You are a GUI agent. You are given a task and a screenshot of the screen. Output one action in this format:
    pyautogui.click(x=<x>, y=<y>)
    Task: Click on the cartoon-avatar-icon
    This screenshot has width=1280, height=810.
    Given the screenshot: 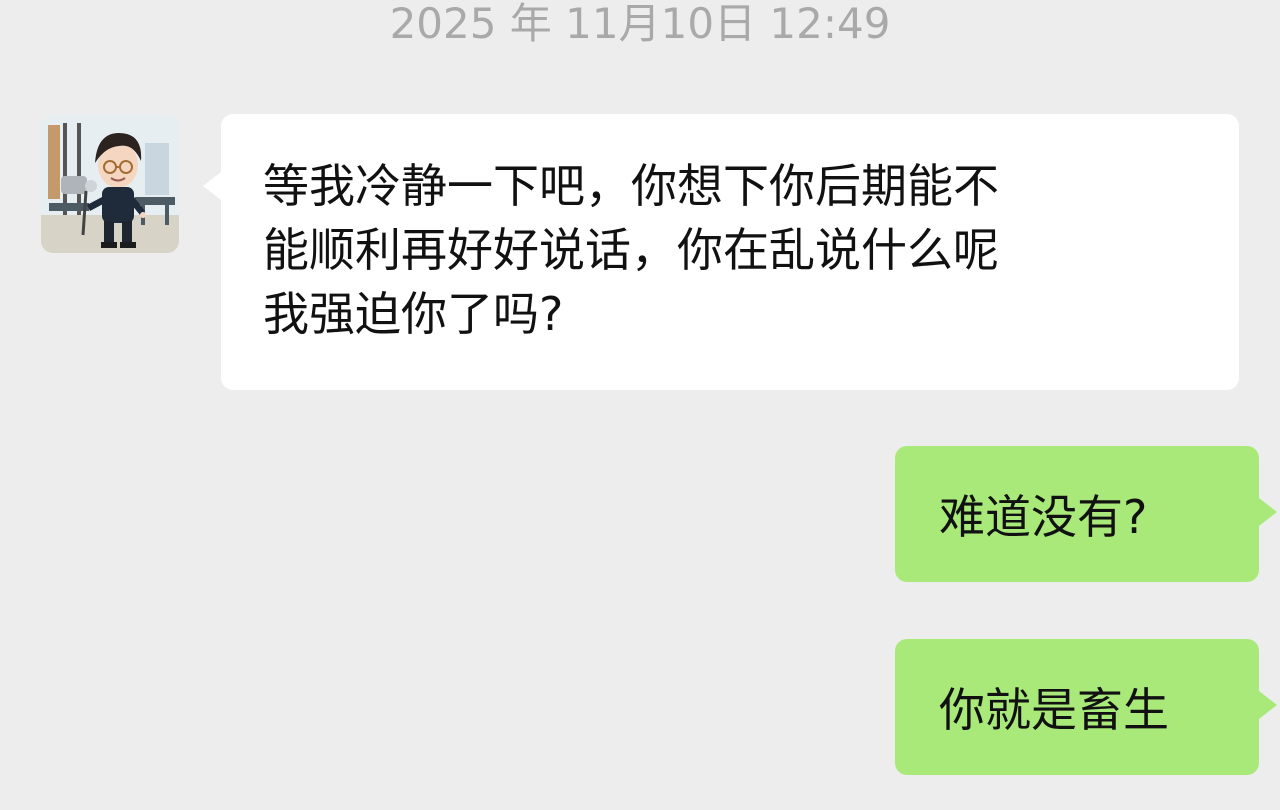 What is the action you would take?
    pyautogui.click(x=110, y=184)
    